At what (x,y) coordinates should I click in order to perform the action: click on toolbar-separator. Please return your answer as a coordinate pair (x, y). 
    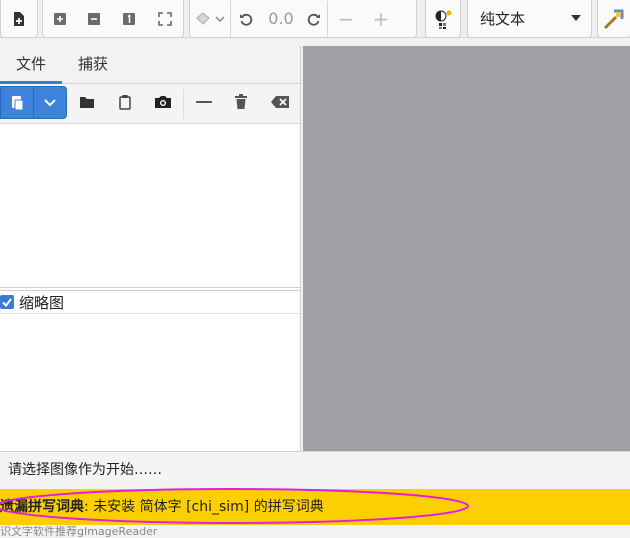
    Looking at the image, I should click on (183, 104).